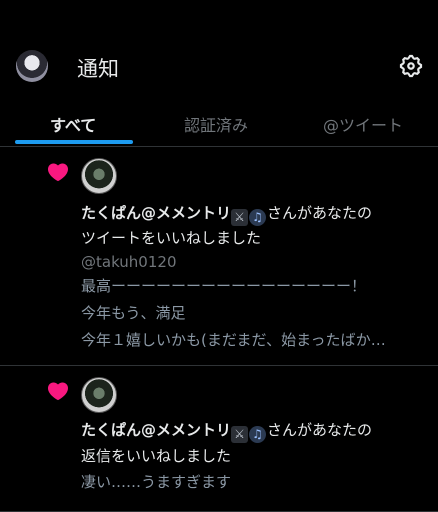 The width and height of the screenshot is (438, 512). Describe the element at coordinates (74, 142) in the screenshot. I see `active-tab-indicator` at that location.